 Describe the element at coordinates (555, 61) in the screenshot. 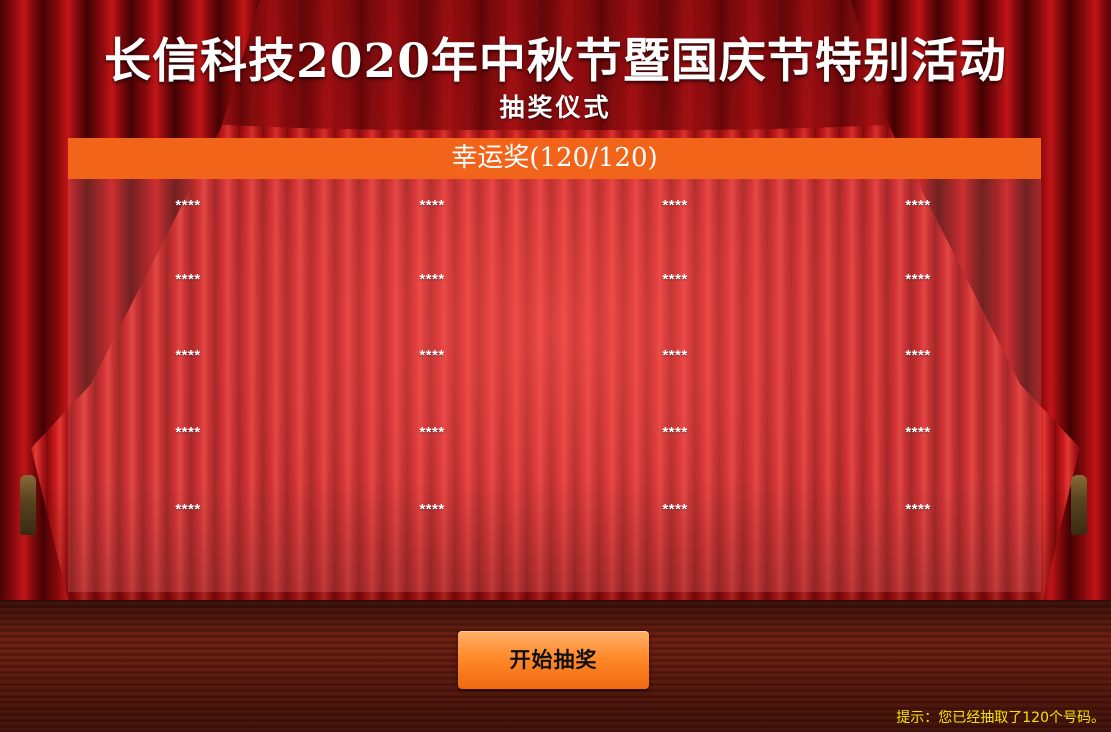

I see `event-title: 长信科技2020年中秋节暨国庆节特别活动` at that location.